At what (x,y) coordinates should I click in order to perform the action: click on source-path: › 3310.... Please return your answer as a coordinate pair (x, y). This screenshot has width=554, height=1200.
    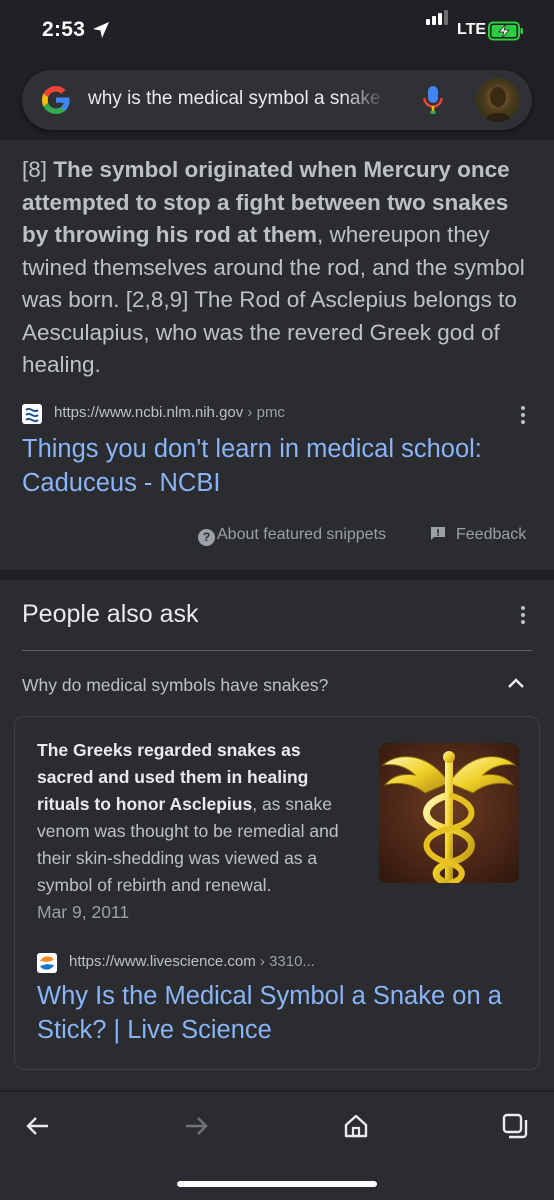
    Looking at the image, I should click on (285, 961).